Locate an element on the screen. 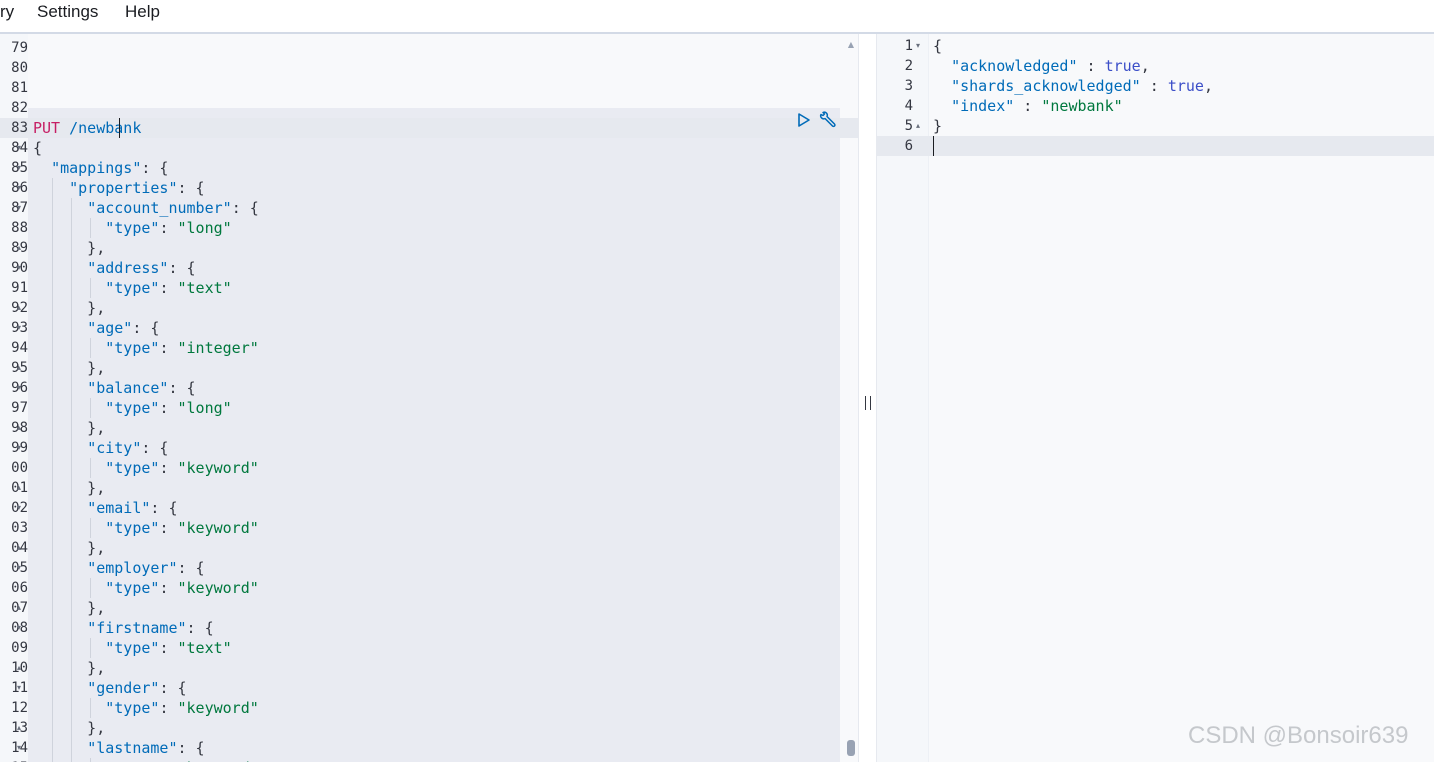  panel-resizer is located at coordinates (867, 398).